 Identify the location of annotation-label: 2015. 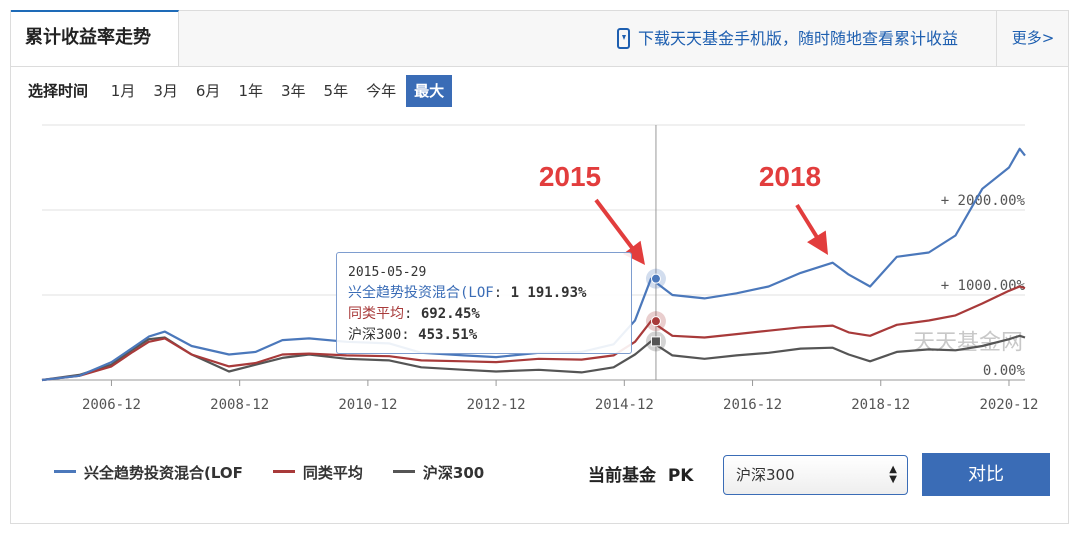
(570, 176).